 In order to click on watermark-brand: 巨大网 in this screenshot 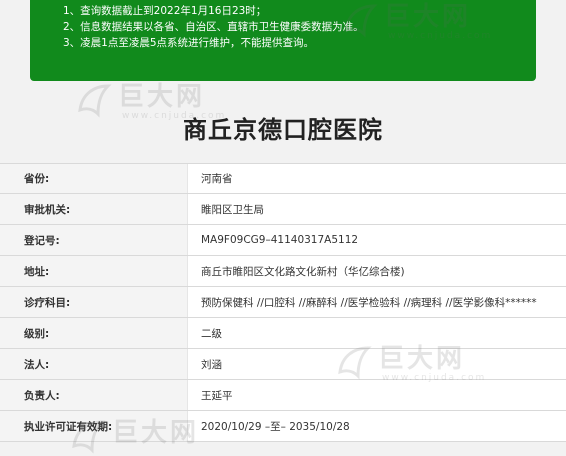, I will do `click(162, 97)`.